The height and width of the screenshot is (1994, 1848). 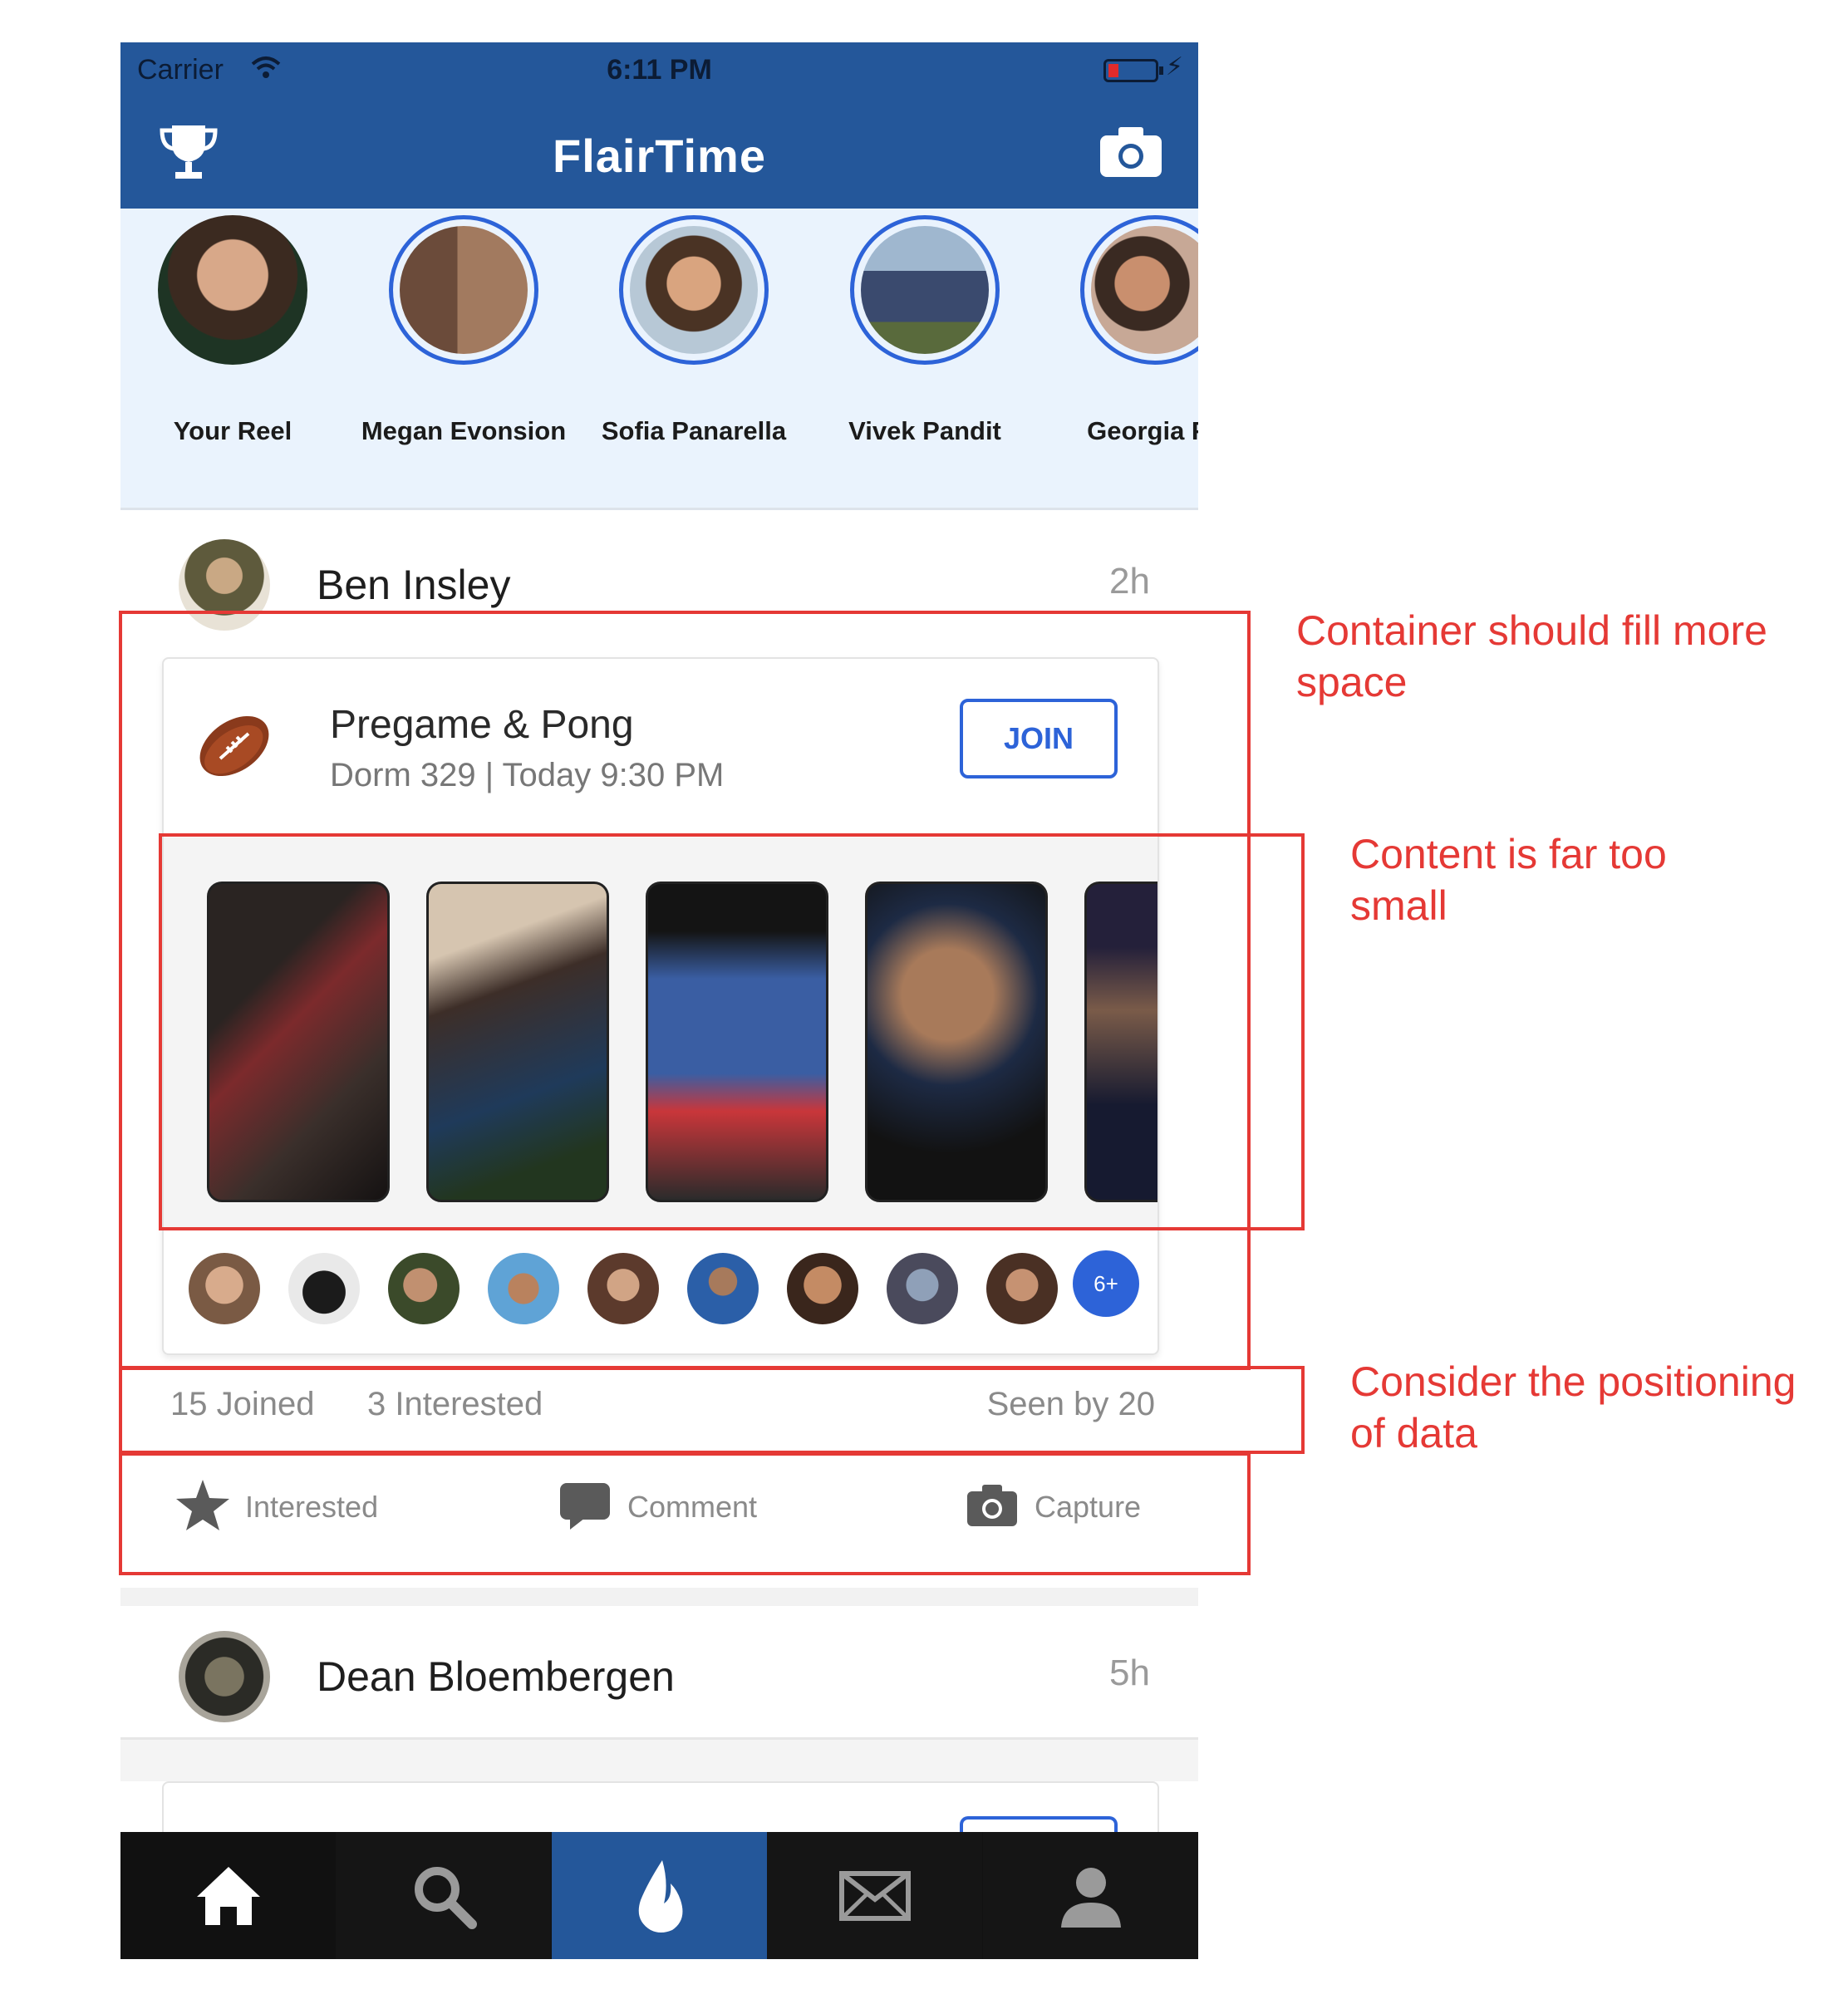 I want to click on status-time: 6:11 PM, so click(x=660, y=70).